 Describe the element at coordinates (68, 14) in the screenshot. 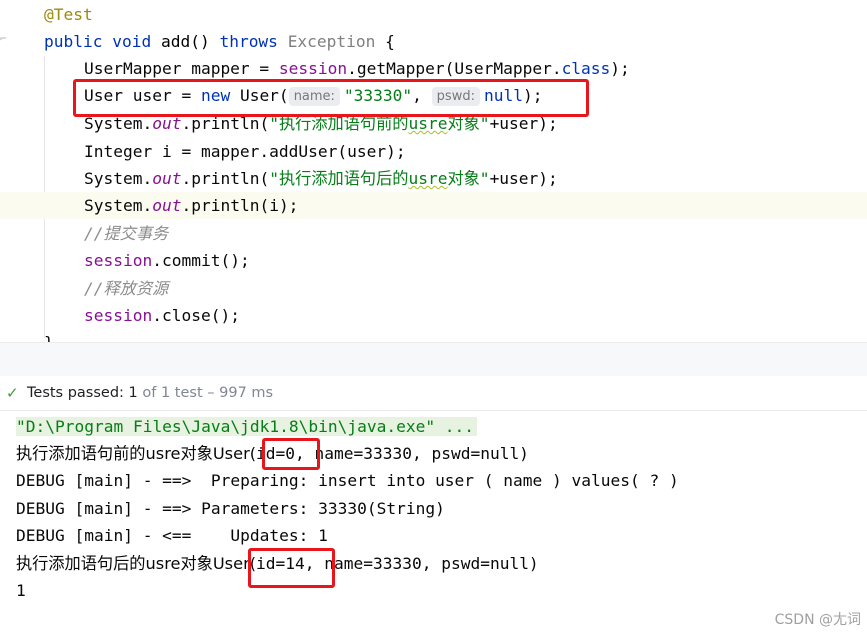

I see `annotation-test: @Test` at that location.